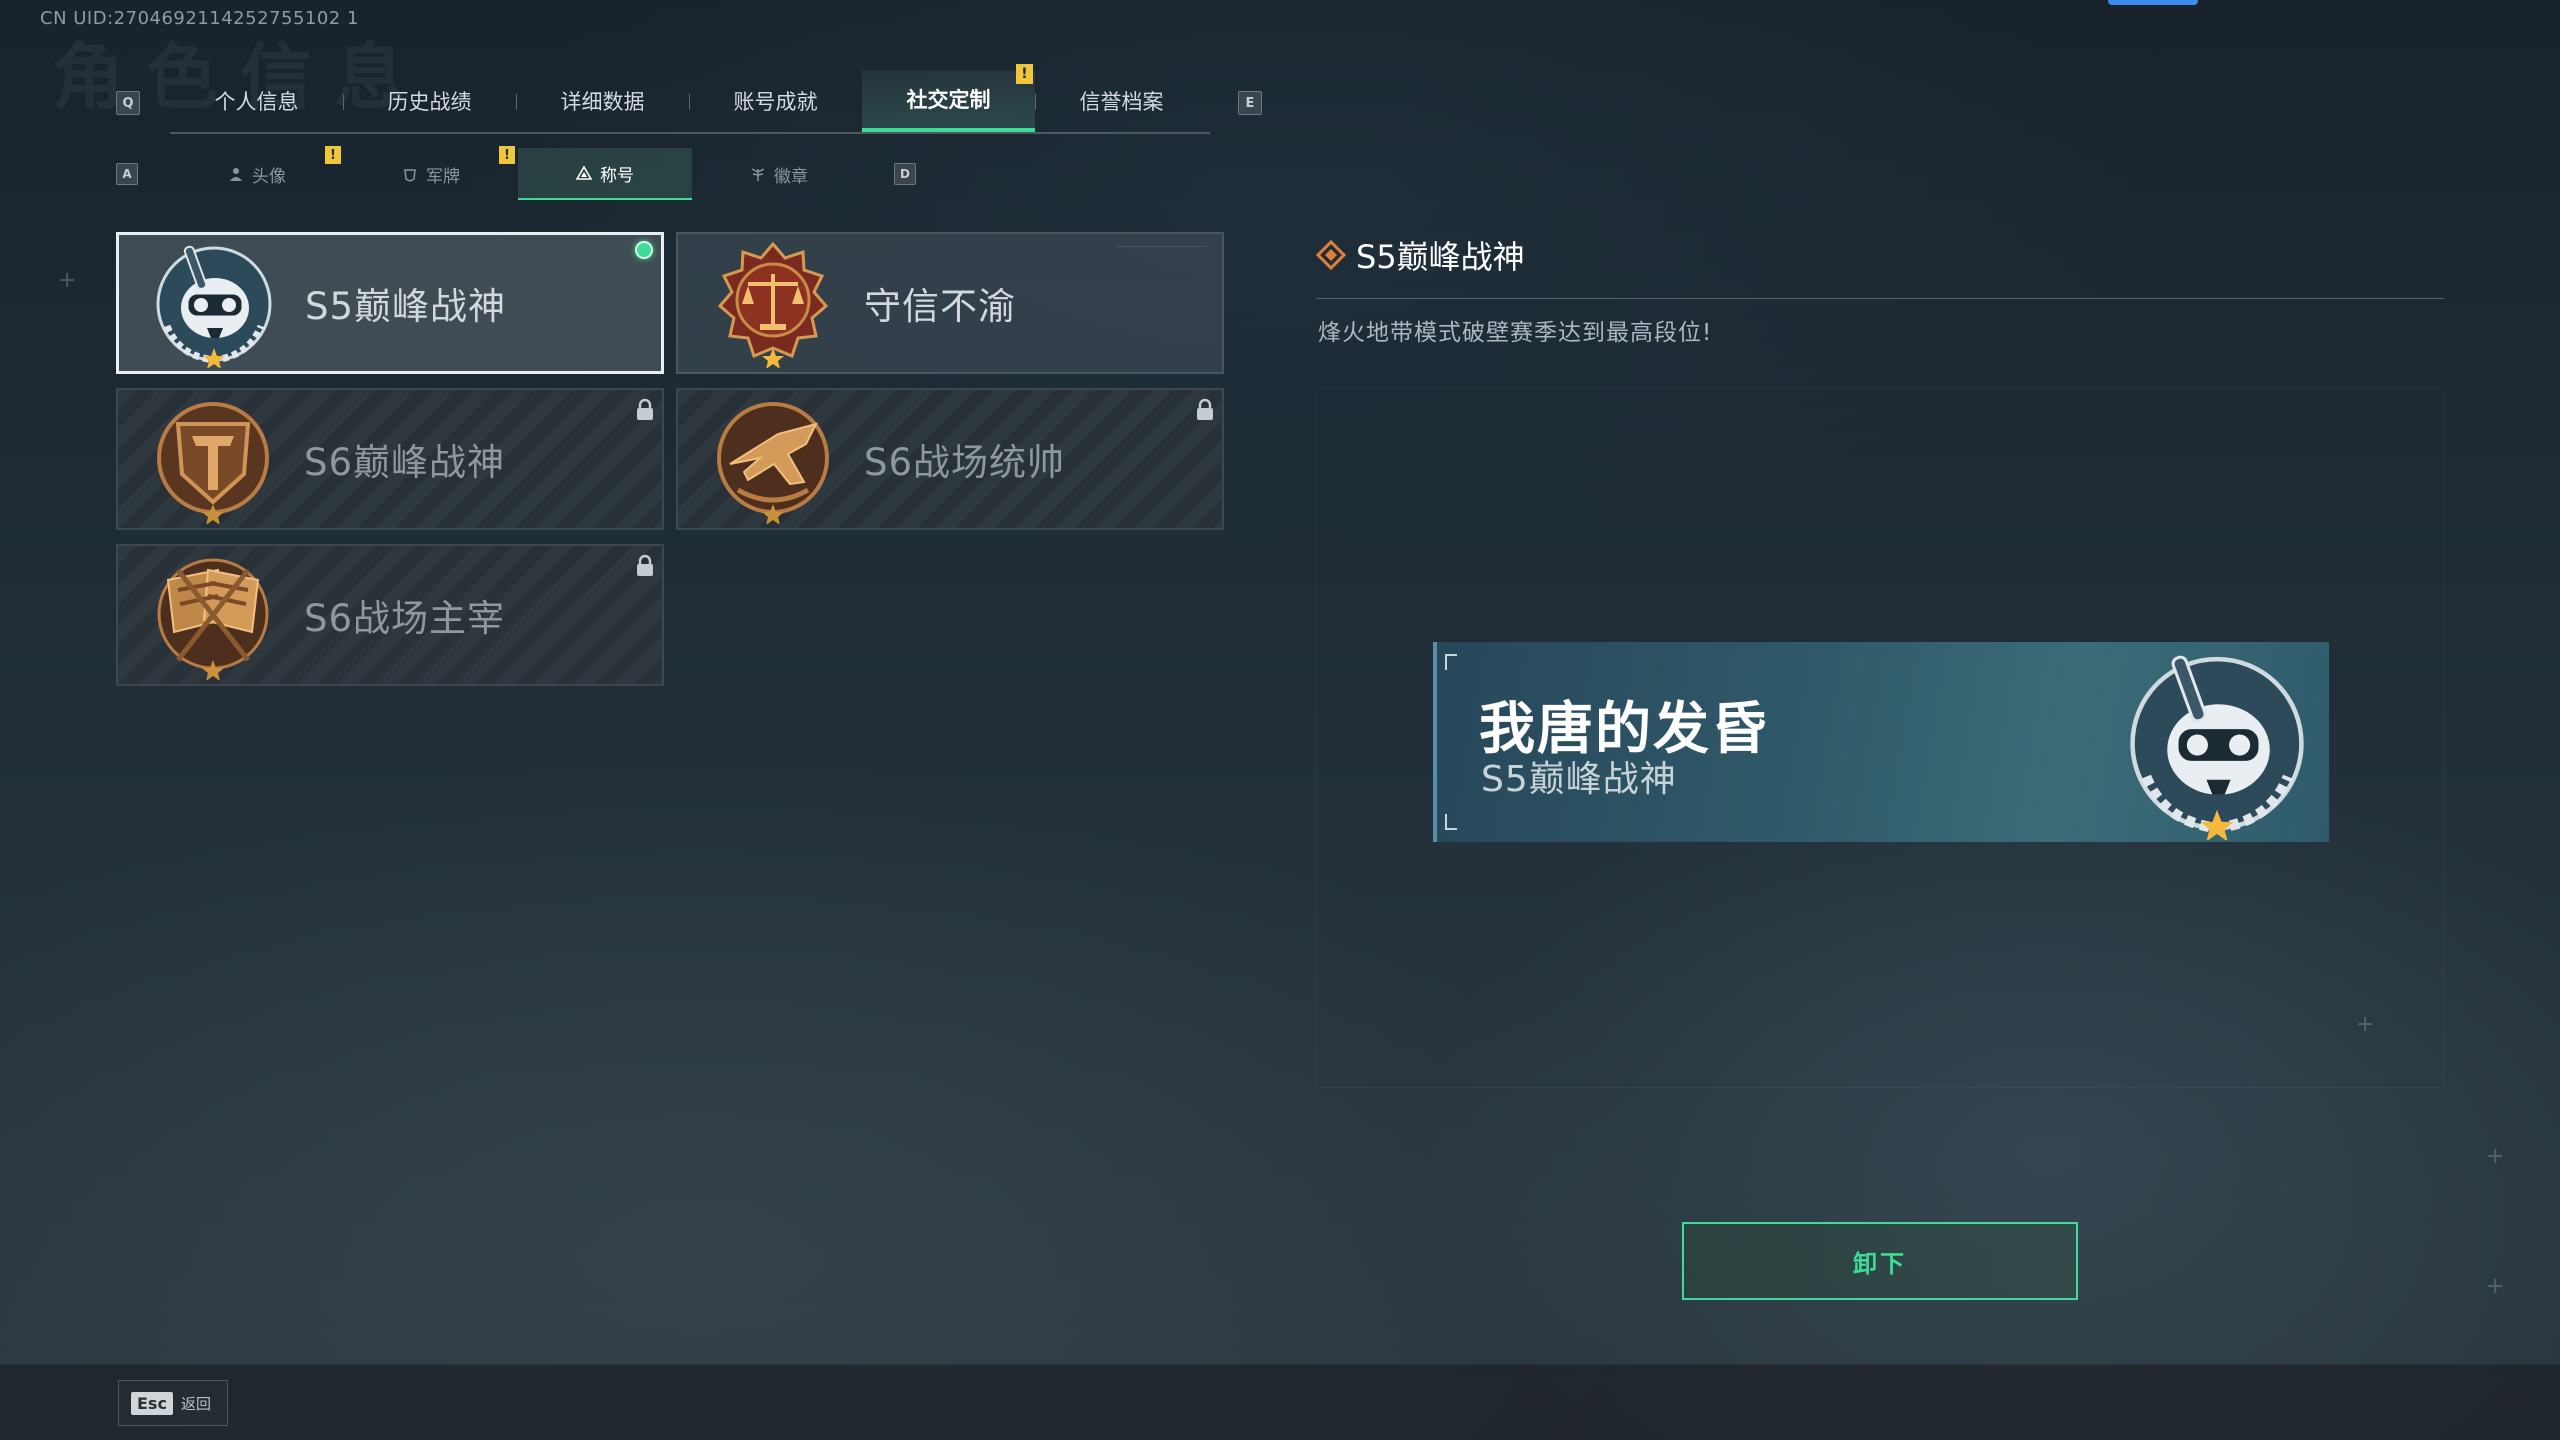 The image size is (2560, 1440). What do you see at coordinates (443, 176) in the screenshot?
I see `subtab-dogtag-label: 军牌` at bounding box center [443, 176].